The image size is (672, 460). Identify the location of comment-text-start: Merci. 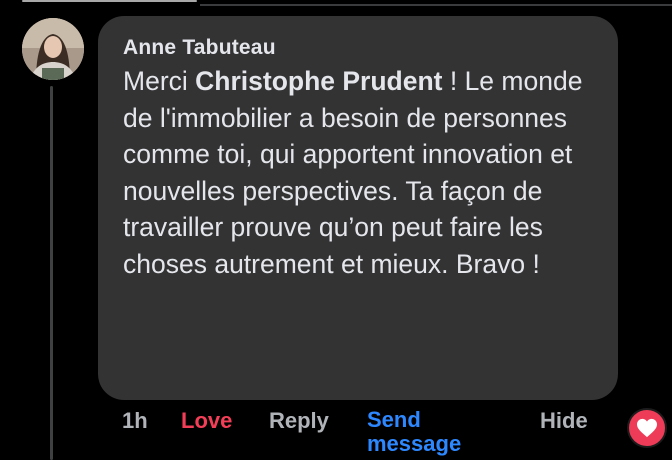
(159, 81).